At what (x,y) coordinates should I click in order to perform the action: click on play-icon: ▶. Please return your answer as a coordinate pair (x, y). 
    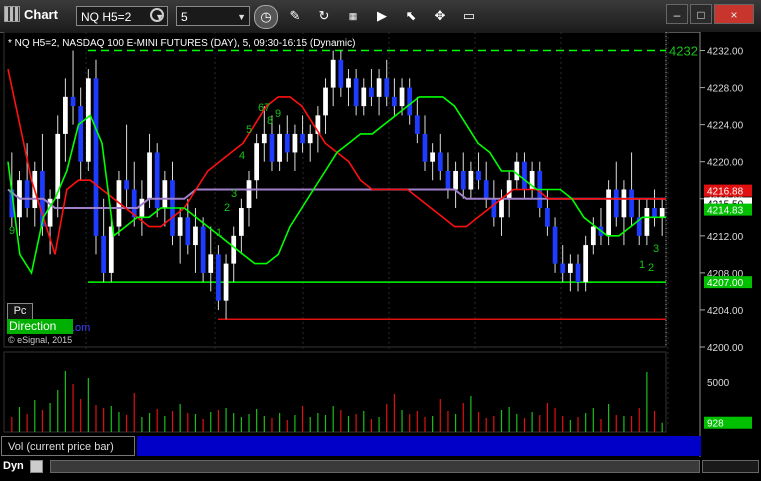
    Looking at the image, I should click on (382, 16).